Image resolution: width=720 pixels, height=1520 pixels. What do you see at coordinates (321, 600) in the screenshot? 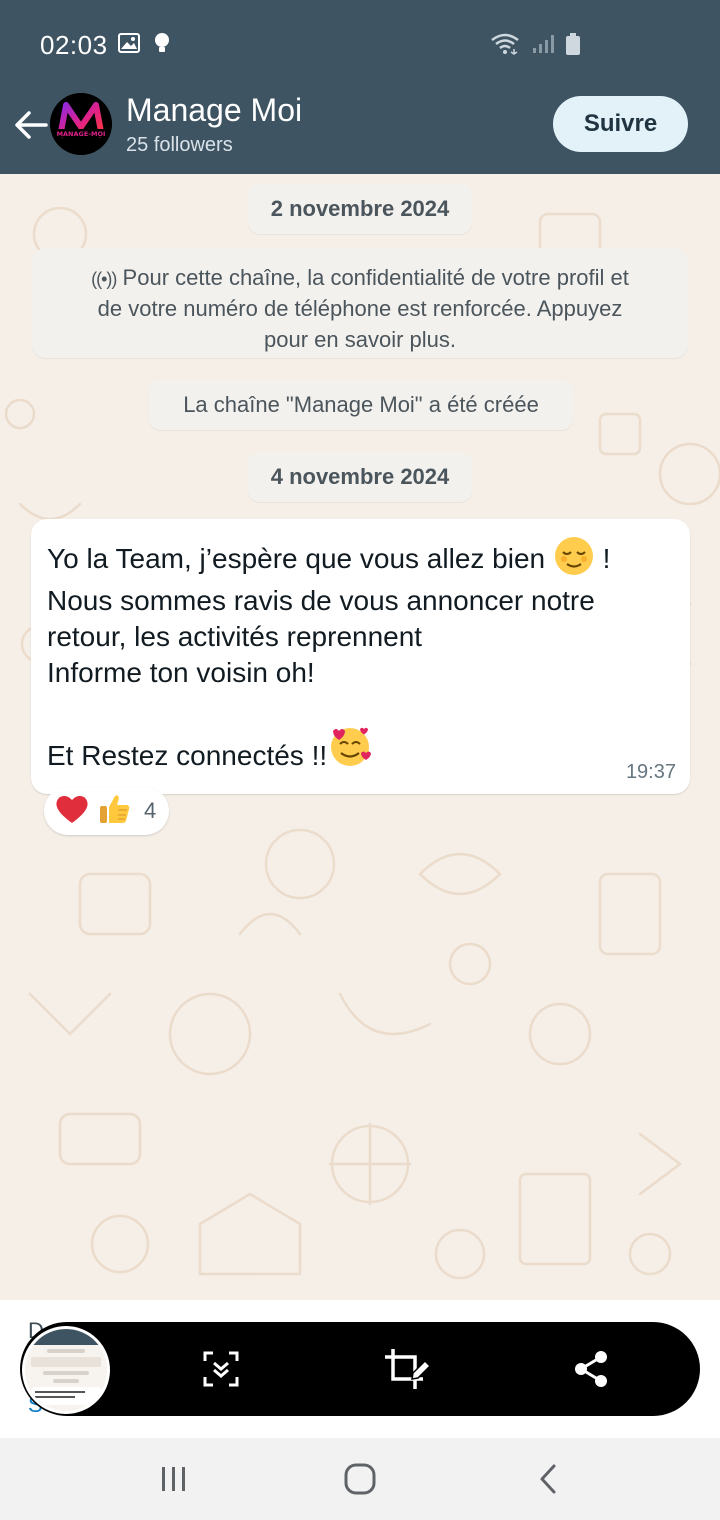
I see `message-line: Nous sommes ravis de vous annoncer notre` at bounding box center [321, 600].